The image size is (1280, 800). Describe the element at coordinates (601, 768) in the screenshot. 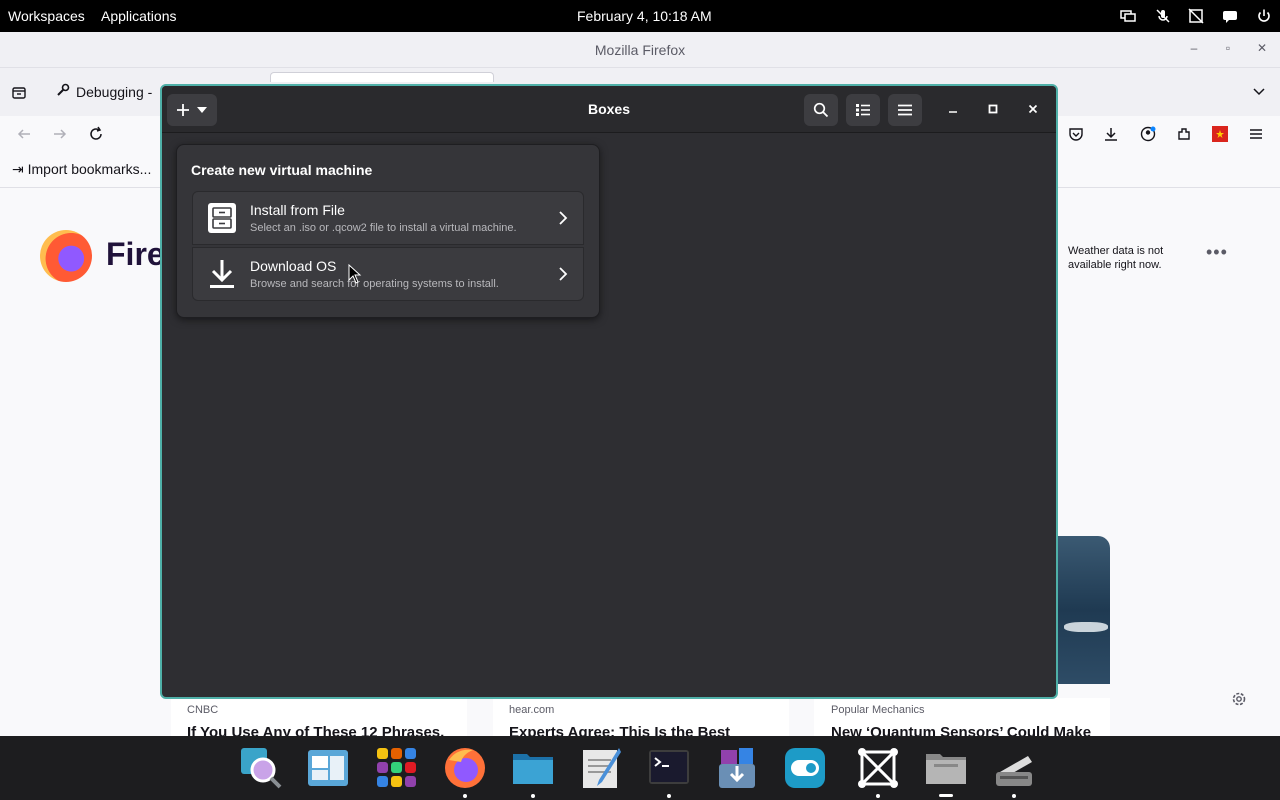

I see `text-editor-icon` at that location.